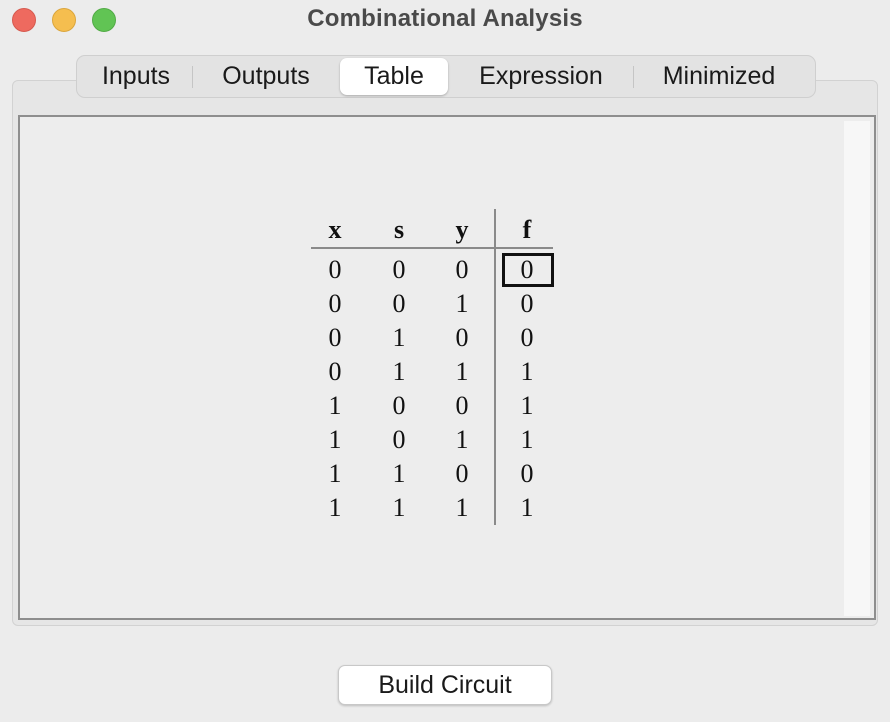 The height and width of the screenshot is (722, 890). Describe the element at coordinates (527, 229) in the screenshot. I see `header-f: f` at that location.